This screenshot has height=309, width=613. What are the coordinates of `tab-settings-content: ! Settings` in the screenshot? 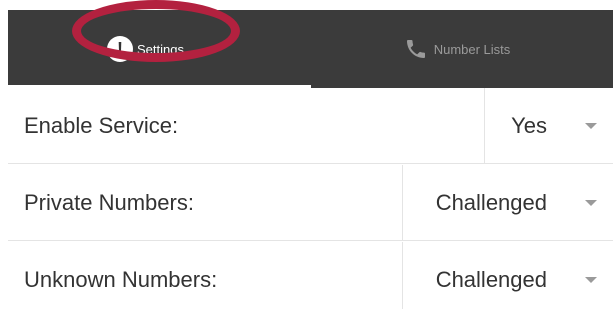 It's located at (145, 49).